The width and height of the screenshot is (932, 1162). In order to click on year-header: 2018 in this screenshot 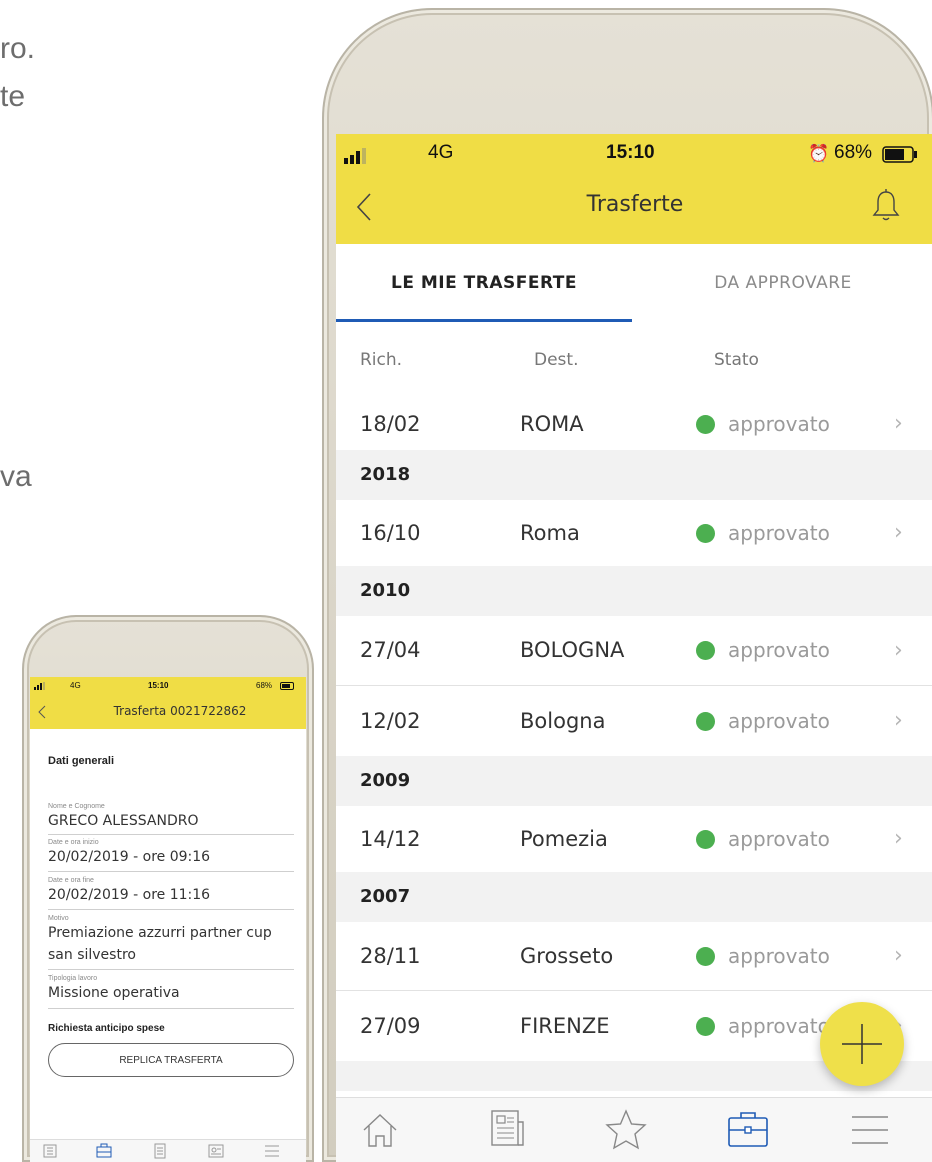, I will do `click(634, 475)`.